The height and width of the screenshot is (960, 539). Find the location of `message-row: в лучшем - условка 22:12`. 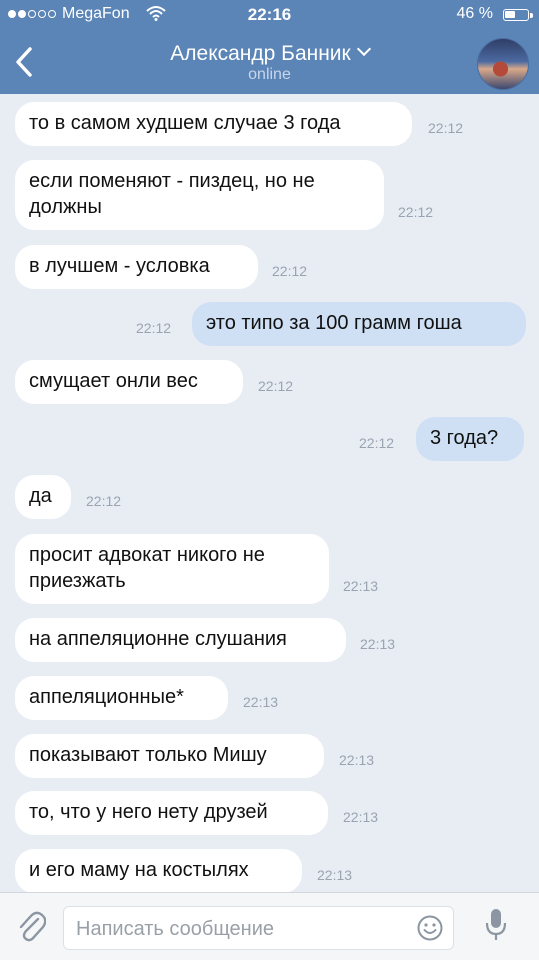

message-row: в лучшем - условка 22:12 is located at coordinates (269, 267).